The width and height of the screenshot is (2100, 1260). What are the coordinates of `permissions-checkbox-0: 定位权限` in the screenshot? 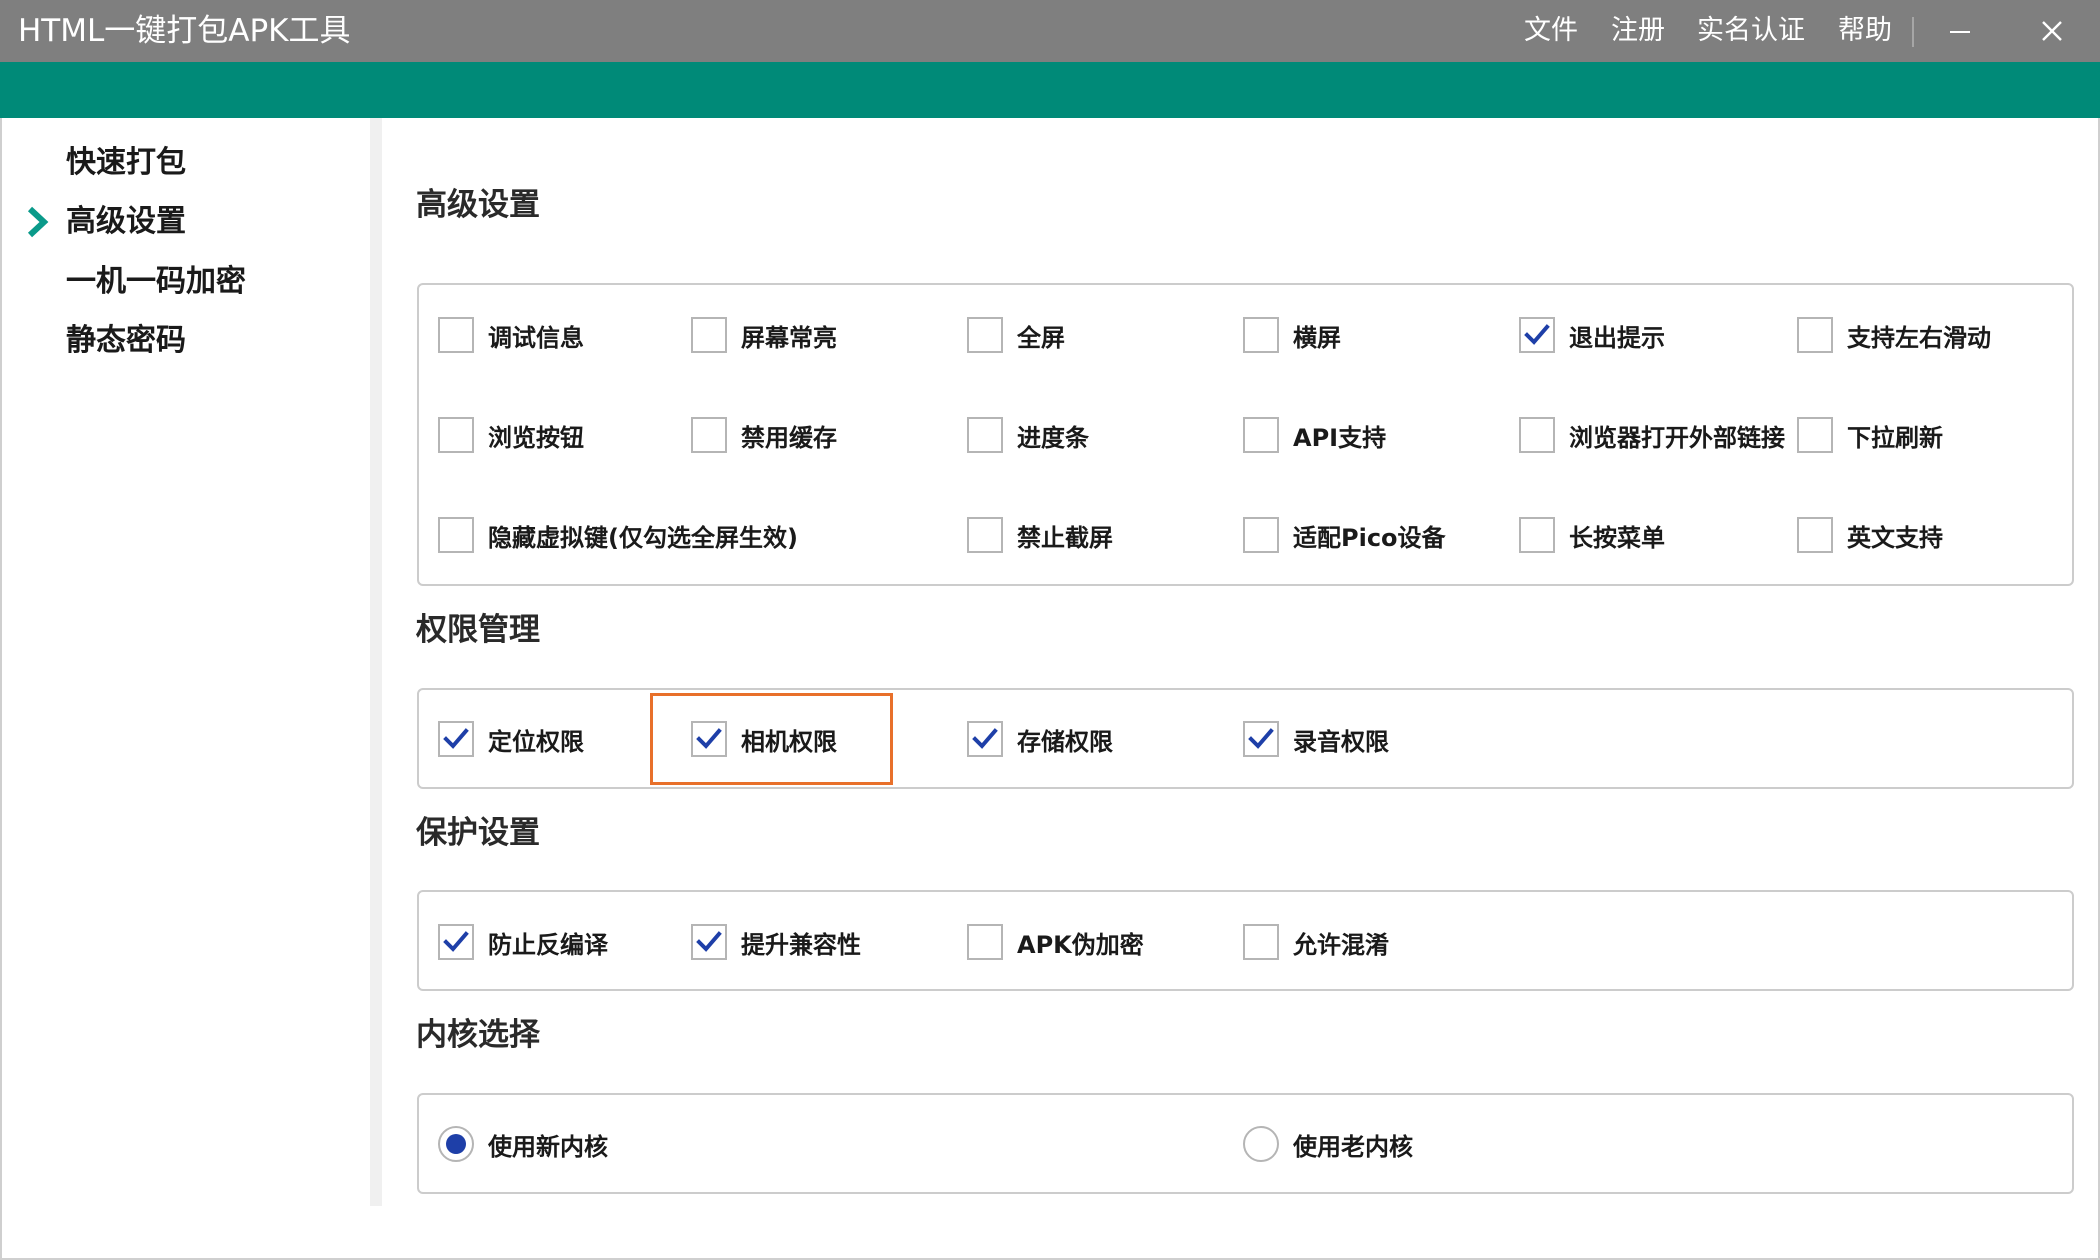 It's located at (511, 739).